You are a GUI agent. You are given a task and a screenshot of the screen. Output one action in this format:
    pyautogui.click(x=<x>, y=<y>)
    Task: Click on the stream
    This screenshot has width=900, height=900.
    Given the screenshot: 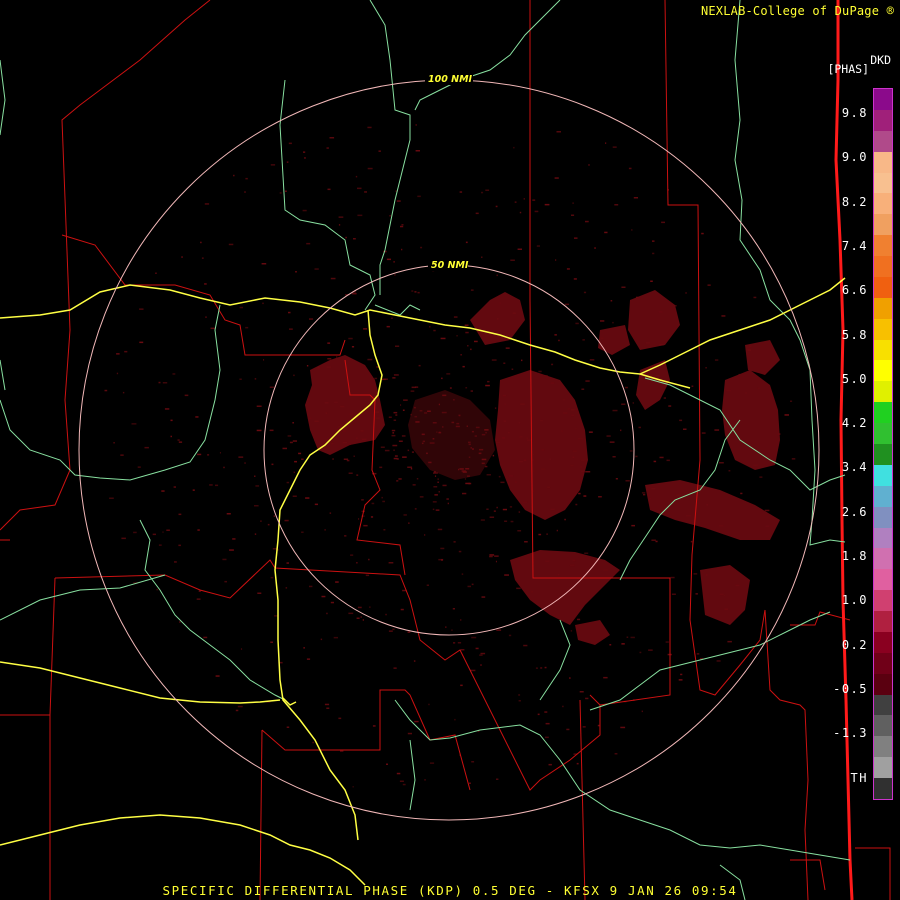 What is the action you would take?
    pyautogui.click(x=110, y=392)
    